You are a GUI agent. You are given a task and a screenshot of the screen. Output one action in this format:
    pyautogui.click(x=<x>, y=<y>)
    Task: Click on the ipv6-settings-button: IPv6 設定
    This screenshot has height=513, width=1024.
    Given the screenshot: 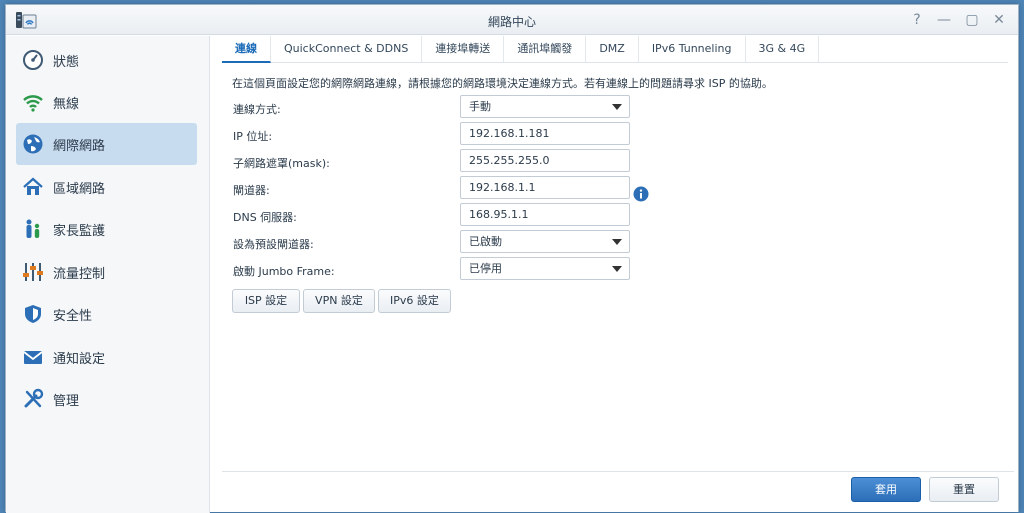 What is the action you would take?
    pyautogui.click(x=414, y=301)
    